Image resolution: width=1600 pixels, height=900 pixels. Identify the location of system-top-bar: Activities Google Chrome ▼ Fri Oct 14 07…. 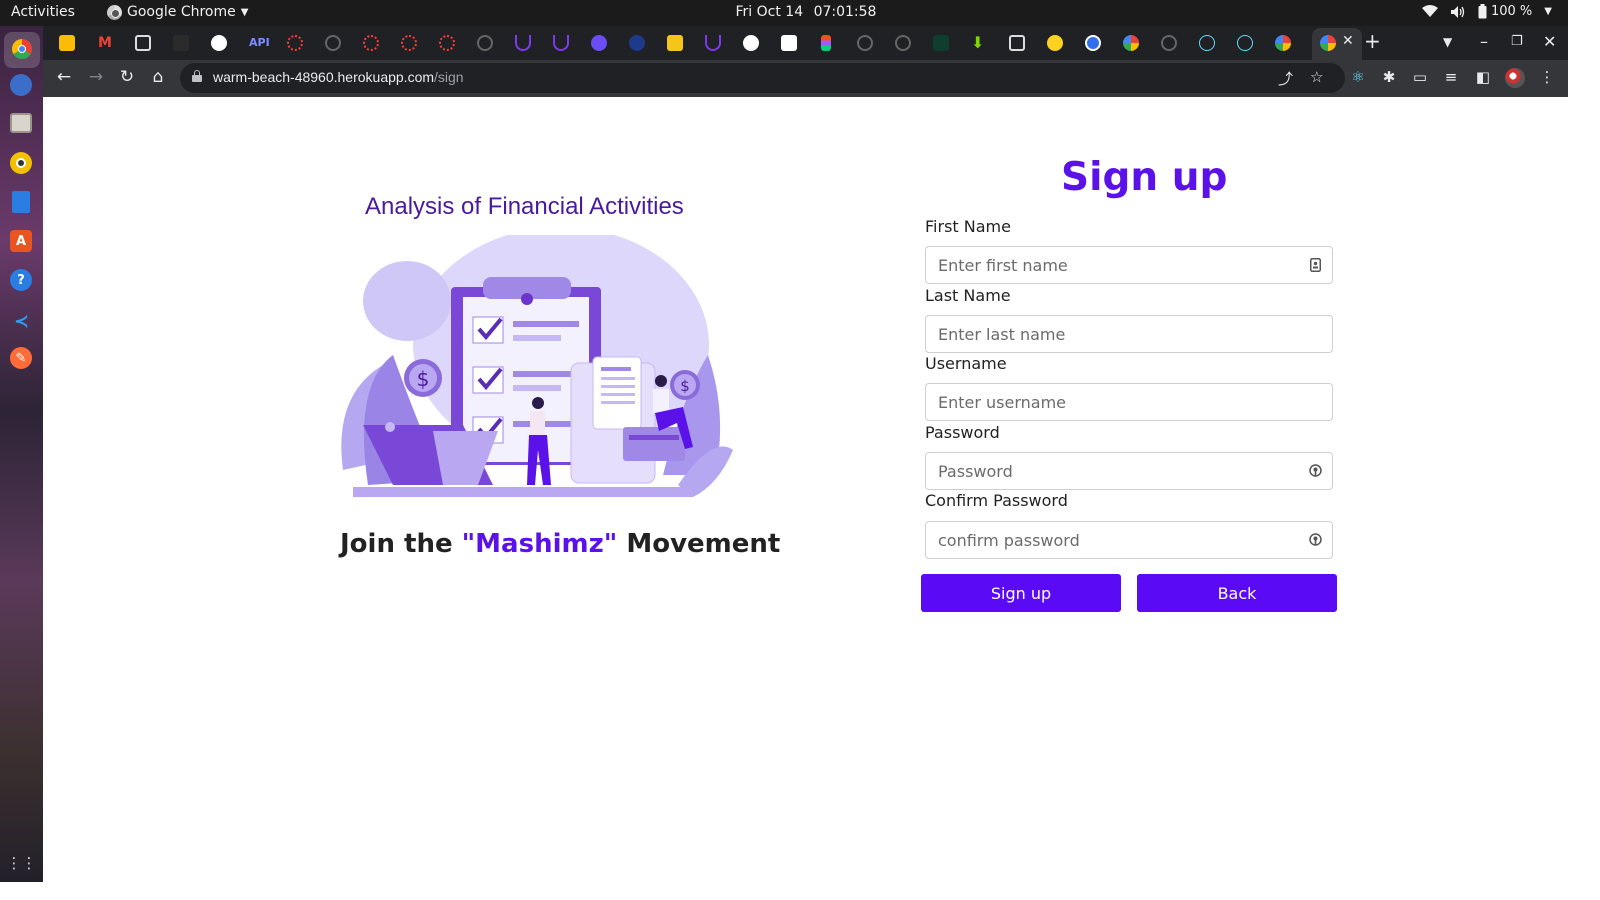
(784, 13).